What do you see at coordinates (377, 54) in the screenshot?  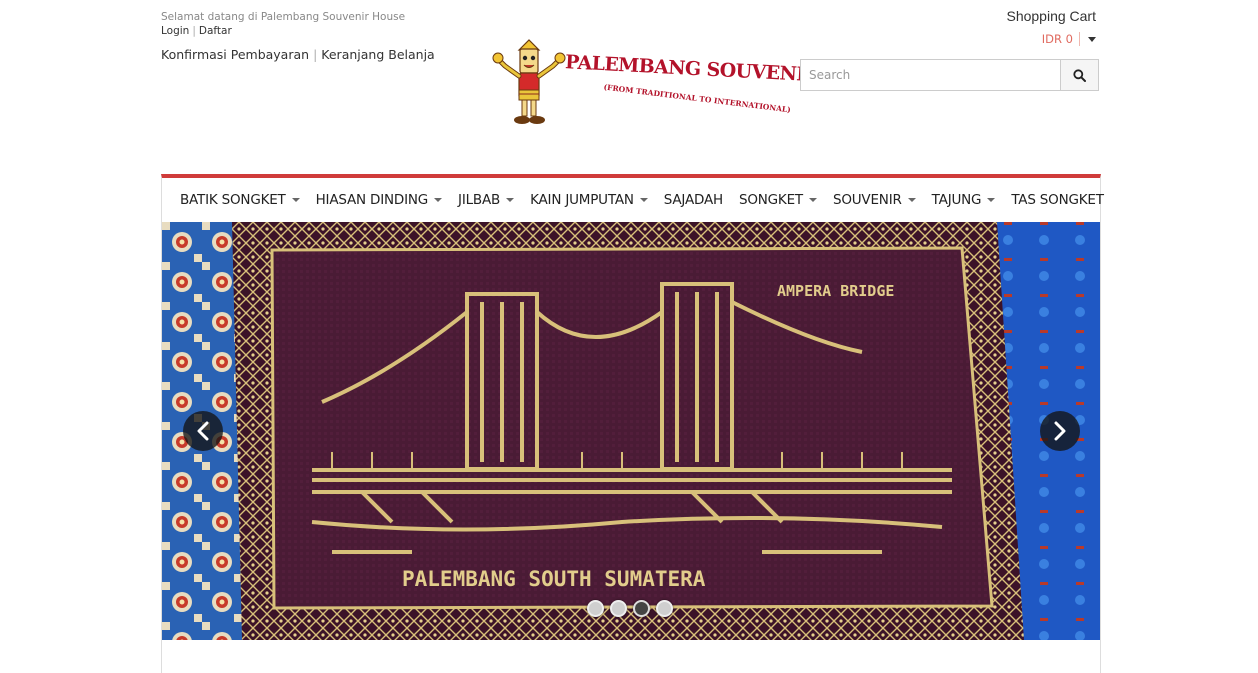 I see `shopping-bag-link: Keranjang Belanja` at bounding box center [377, 54].